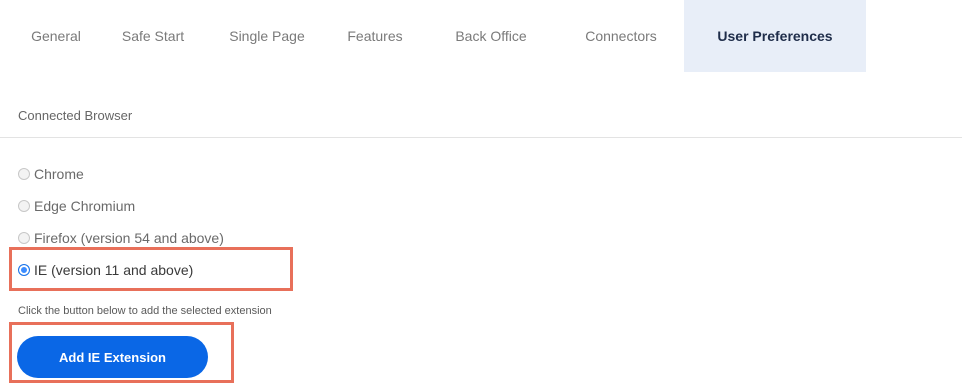  I want to click on radio-label: Chrome, so click(59, 174).